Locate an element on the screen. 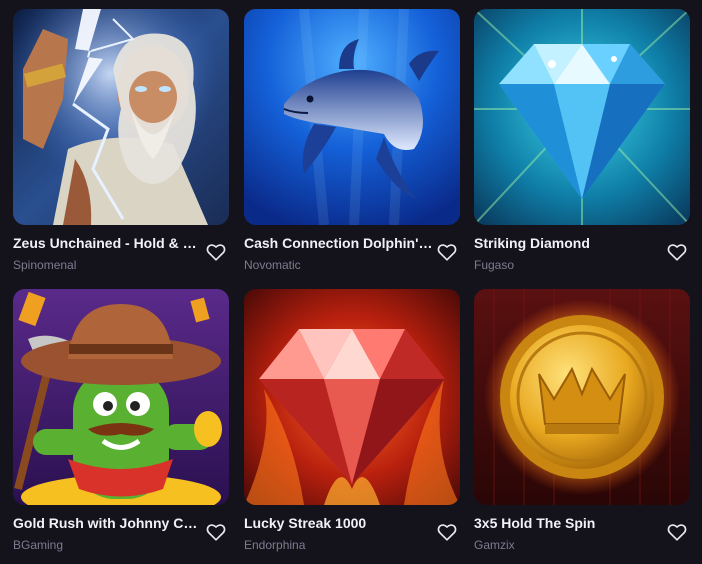  game-card: 3x5 Hold The Spin Gamzix is located at coordinates (582, 424).